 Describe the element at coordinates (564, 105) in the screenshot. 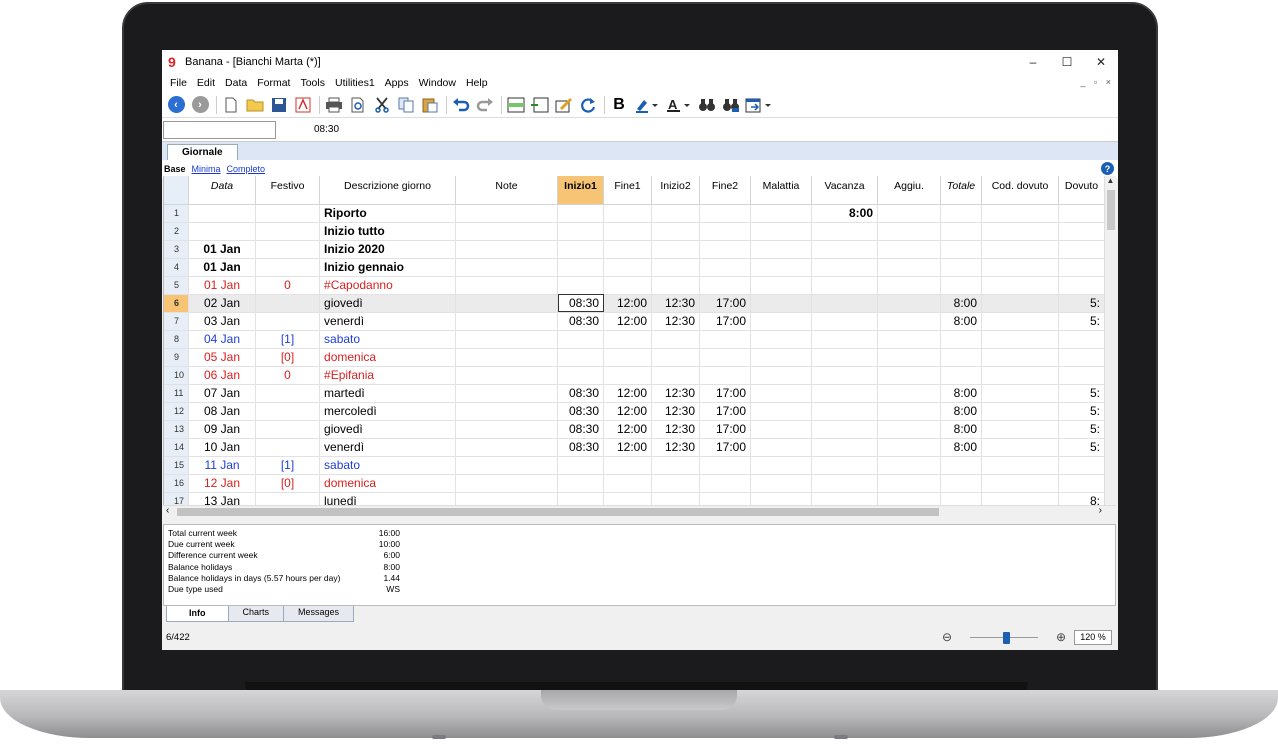

I see `edit-row-button` at that location.